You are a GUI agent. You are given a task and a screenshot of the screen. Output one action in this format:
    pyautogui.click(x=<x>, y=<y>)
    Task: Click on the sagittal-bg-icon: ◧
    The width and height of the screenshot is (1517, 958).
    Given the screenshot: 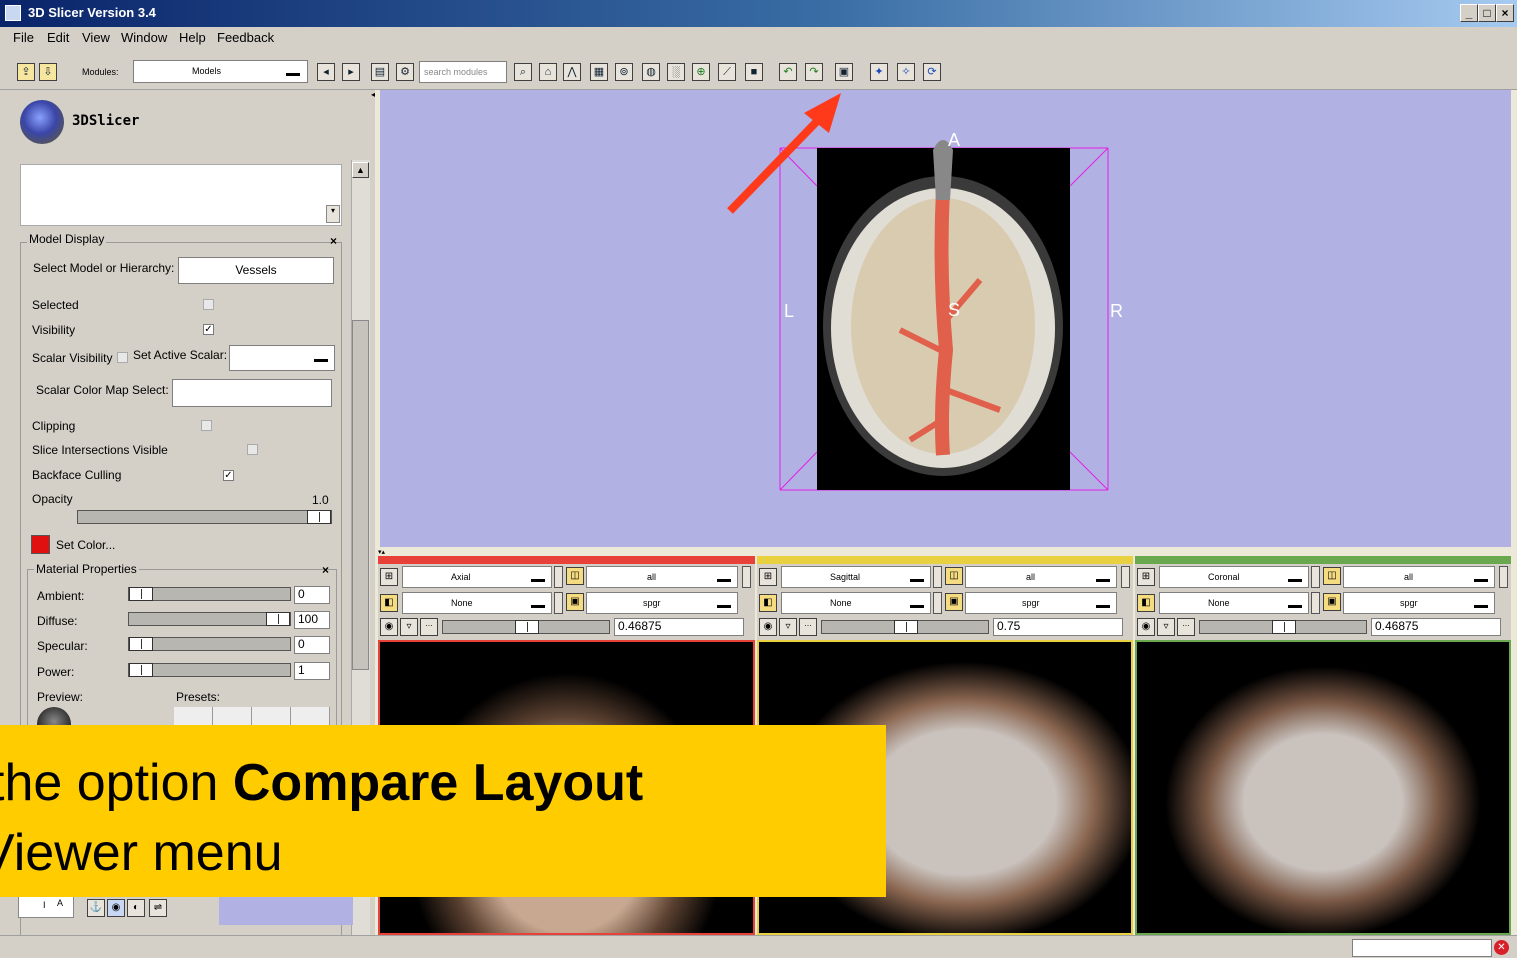 What is the action you would take?
    pyautogui.click(x=768, y=603)
    